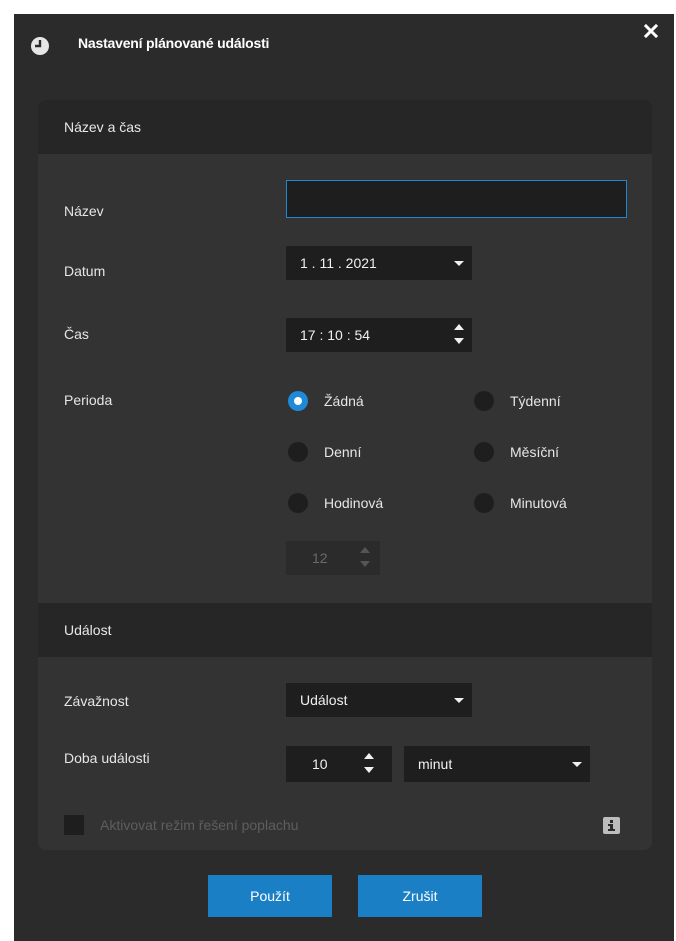 The height and width of the screenshot is (941, 676). Describe the element at coordinates (333, 558) in the screenshot. I see `interval-spinner-disabled: 12` at that location.